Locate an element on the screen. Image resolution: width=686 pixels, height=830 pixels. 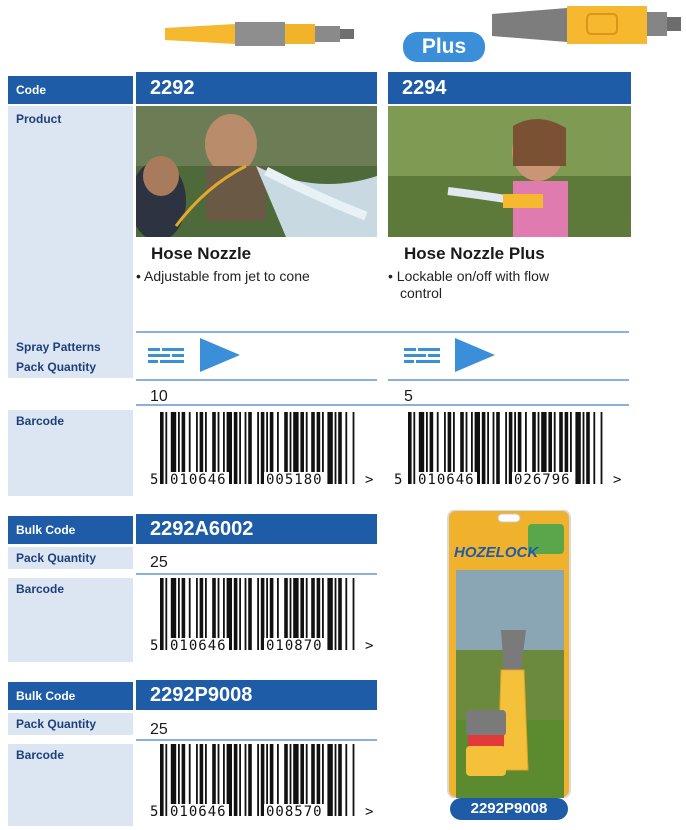
label-pack-quantity-bulk-2: Pack Quantity is located at coordinates (70, 724).